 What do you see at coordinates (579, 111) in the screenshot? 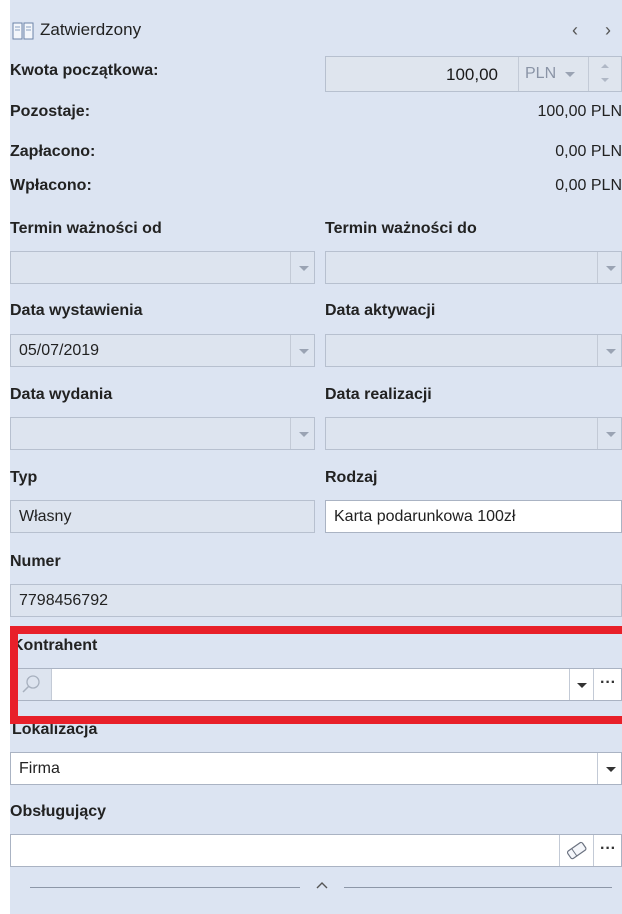
I see `remaining-value: 100,00 PLN` at bounding box center [579, 111].